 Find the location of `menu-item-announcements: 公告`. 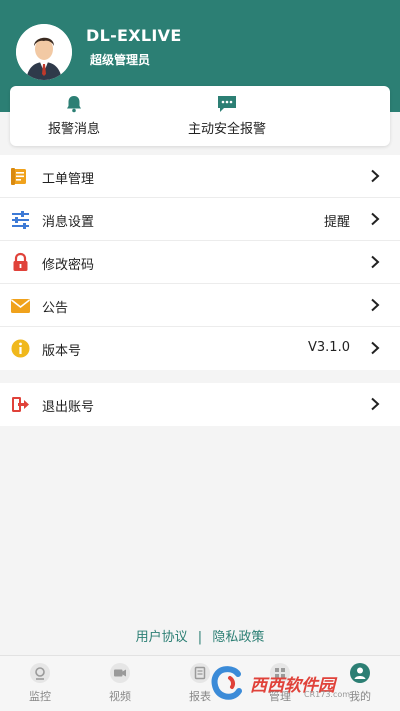

menu-item-announcements: 公告 is located at coordinates (200, 305).